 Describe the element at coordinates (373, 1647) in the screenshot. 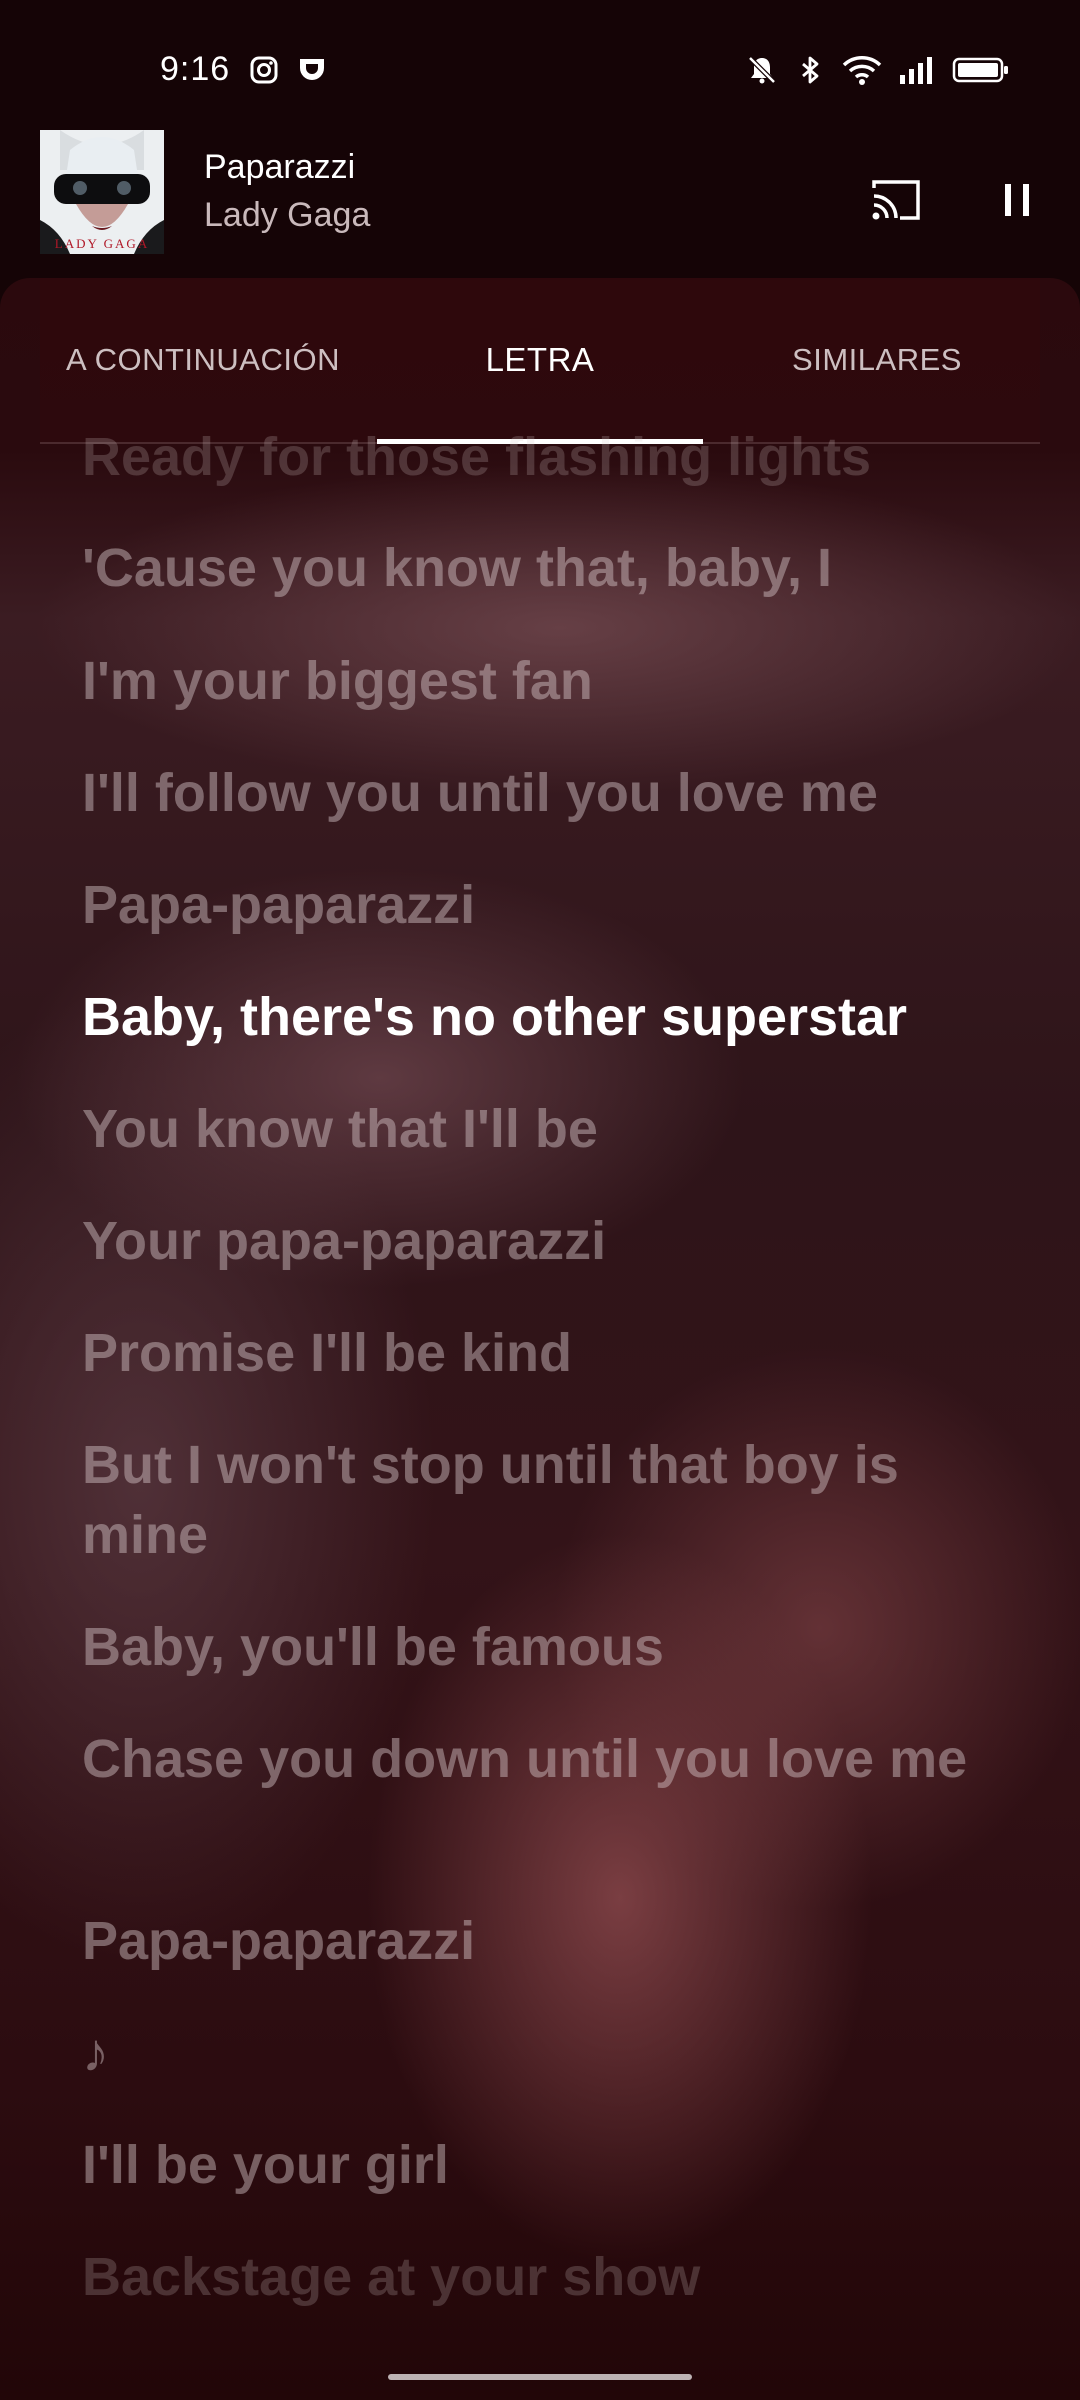

I see `lyric-line: Baby, you'll be famous` at that location.